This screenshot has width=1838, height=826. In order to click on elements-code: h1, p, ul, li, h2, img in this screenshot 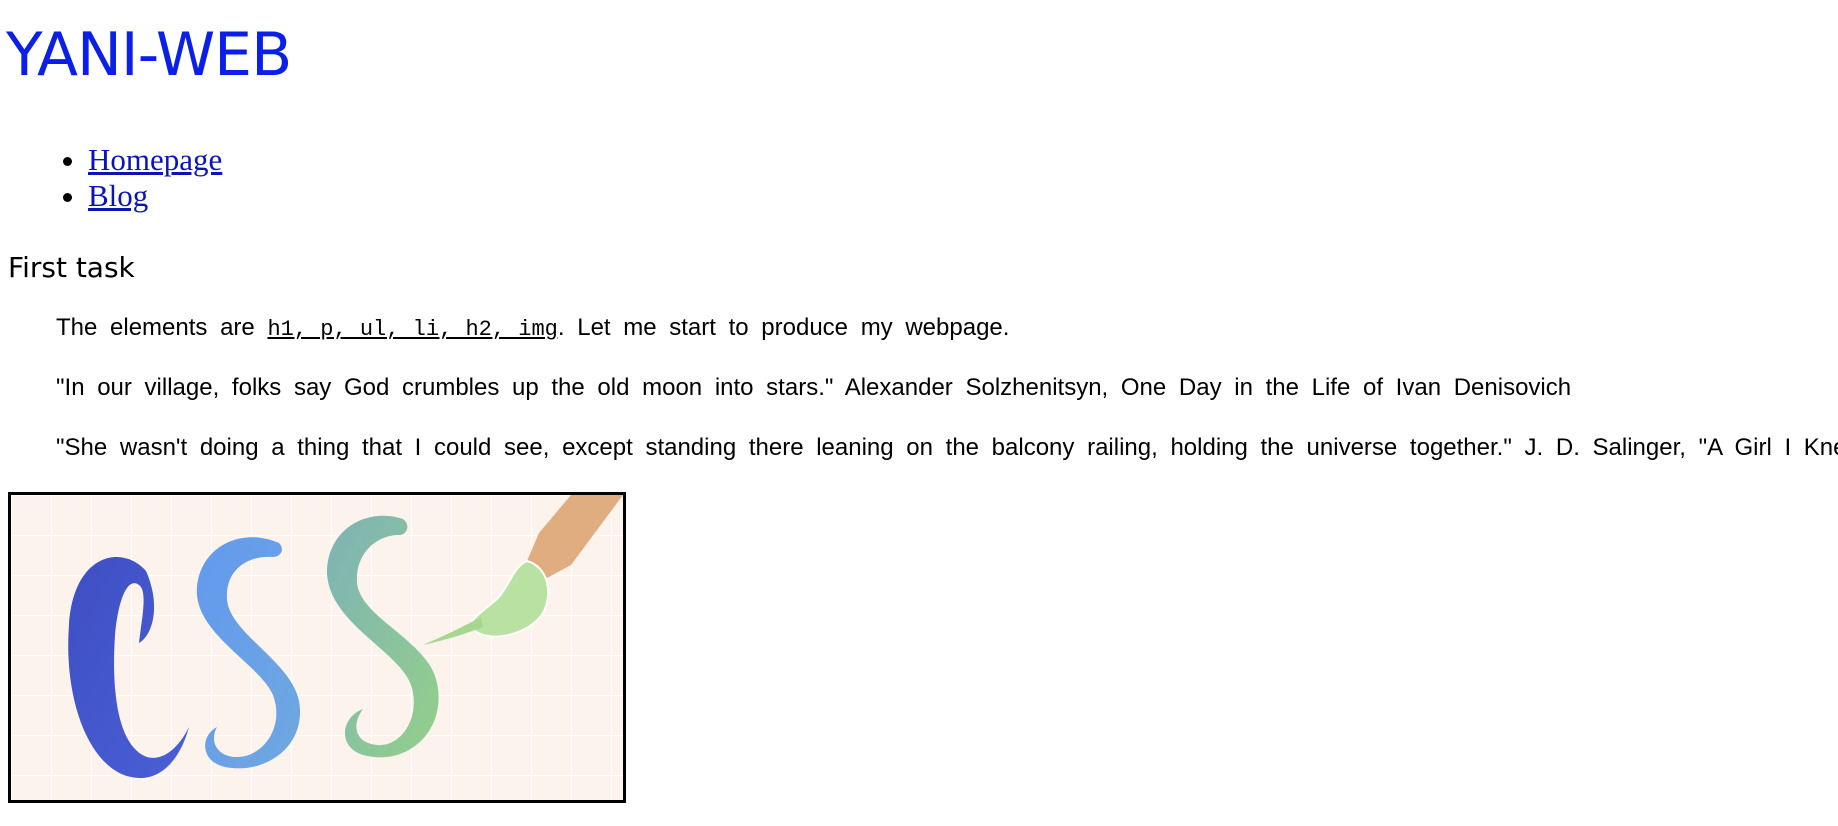, I will do `click(412, 329)`.